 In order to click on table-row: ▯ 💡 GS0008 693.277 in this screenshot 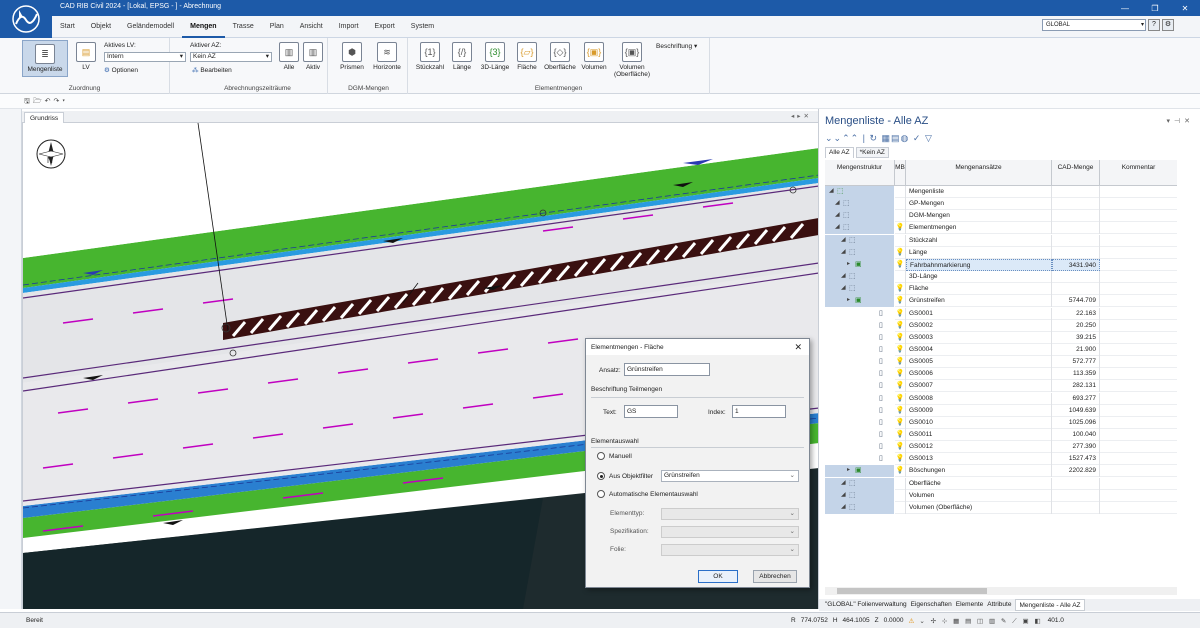, I will do `click(1001, 398)`.